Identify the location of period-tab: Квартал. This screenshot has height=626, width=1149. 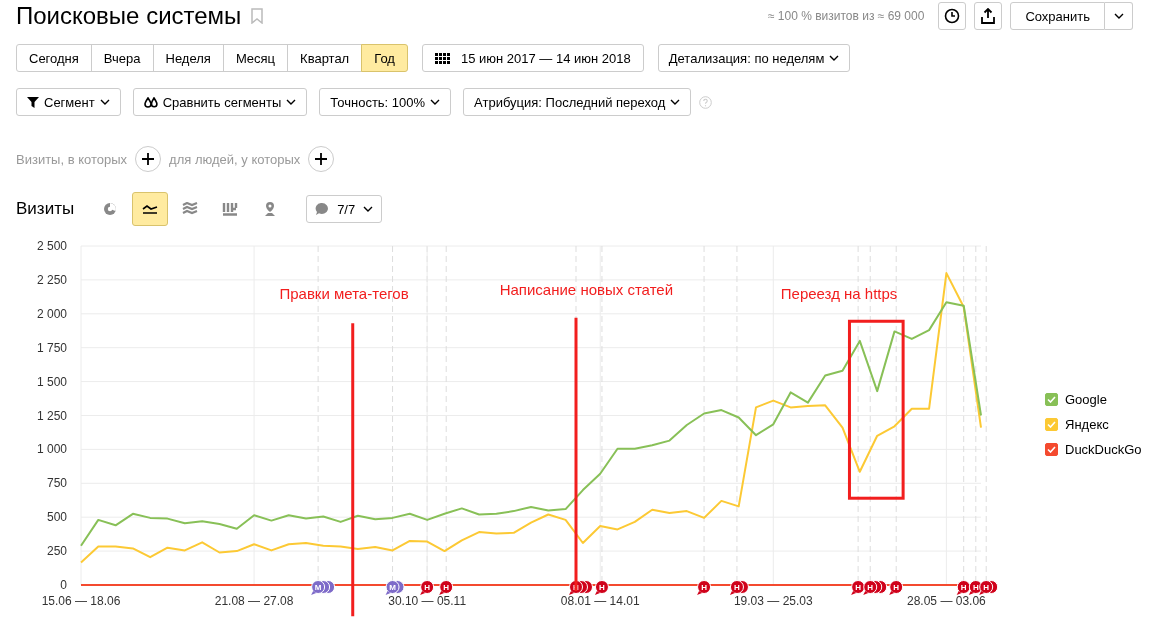
(325, 58).